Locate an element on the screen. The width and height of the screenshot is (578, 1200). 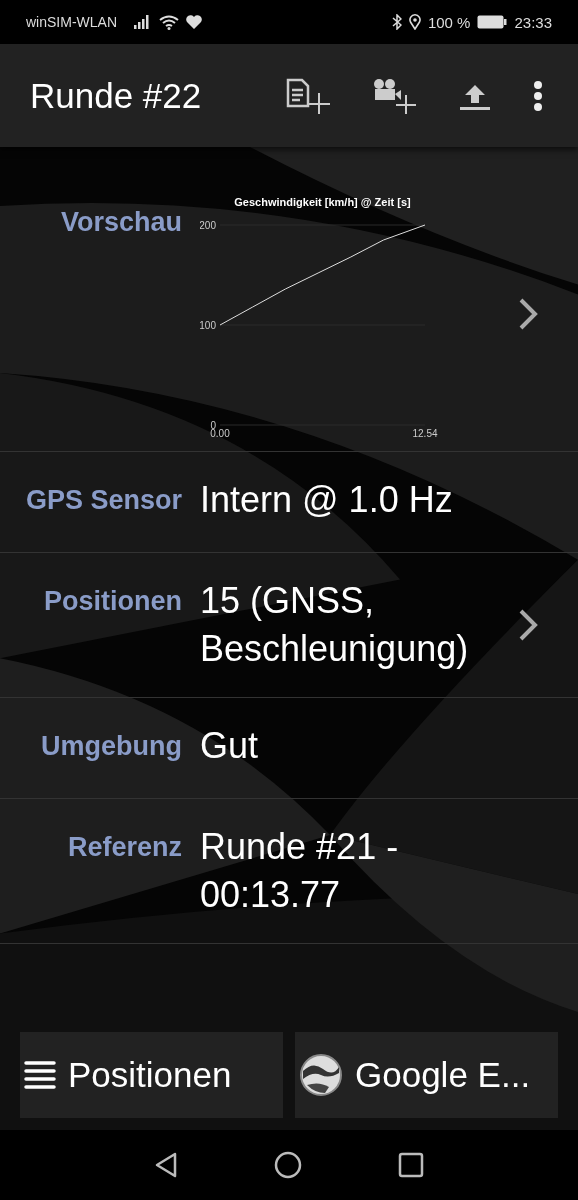
y-tick-label: 0 is located at coordinates (213, 425).